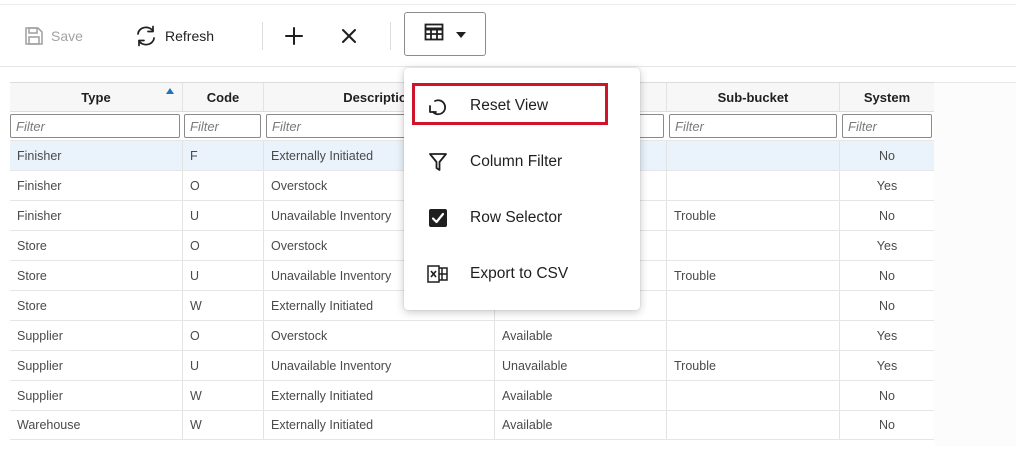  What do you see at coordinates (49, 425) in the screenshot?
I see `cell-type: Warehouse` at bounding box center [49, 425].